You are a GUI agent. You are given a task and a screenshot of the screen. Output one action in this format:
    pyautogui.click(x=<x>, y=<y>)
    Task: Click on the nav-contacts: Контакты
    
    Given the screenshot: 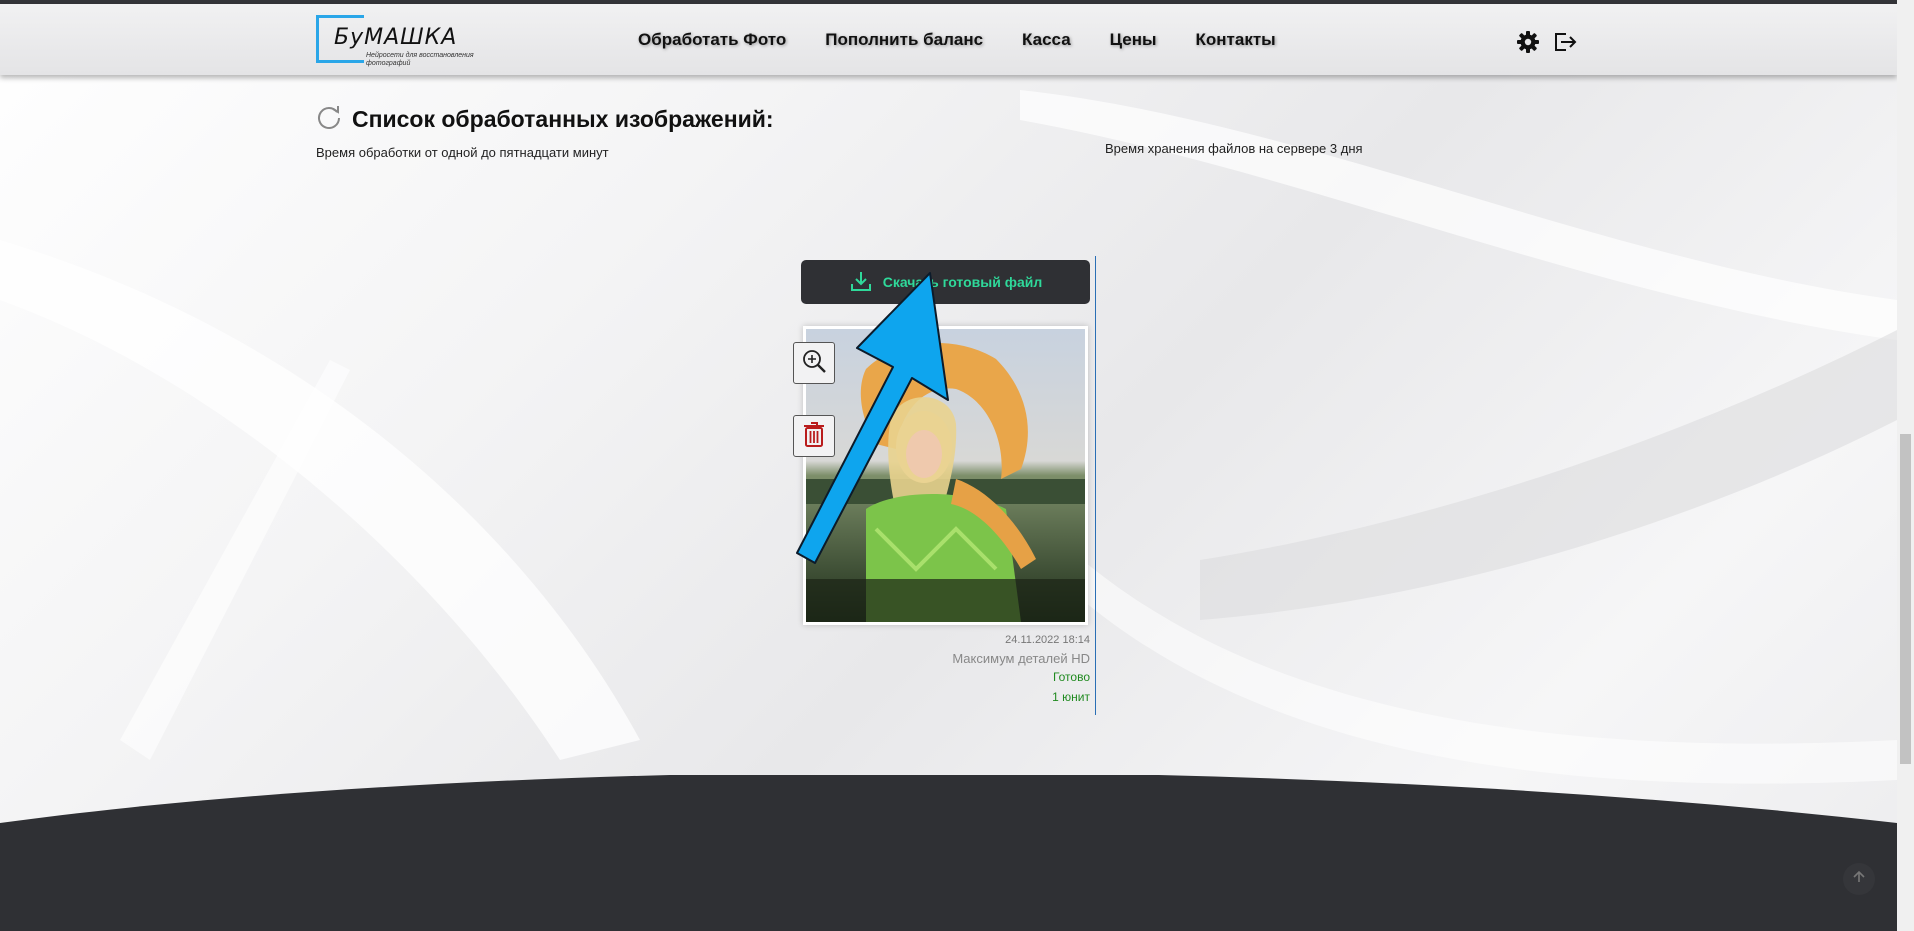 What is the action you would take?
    pyautogui.click(x=1236, y=40)
    